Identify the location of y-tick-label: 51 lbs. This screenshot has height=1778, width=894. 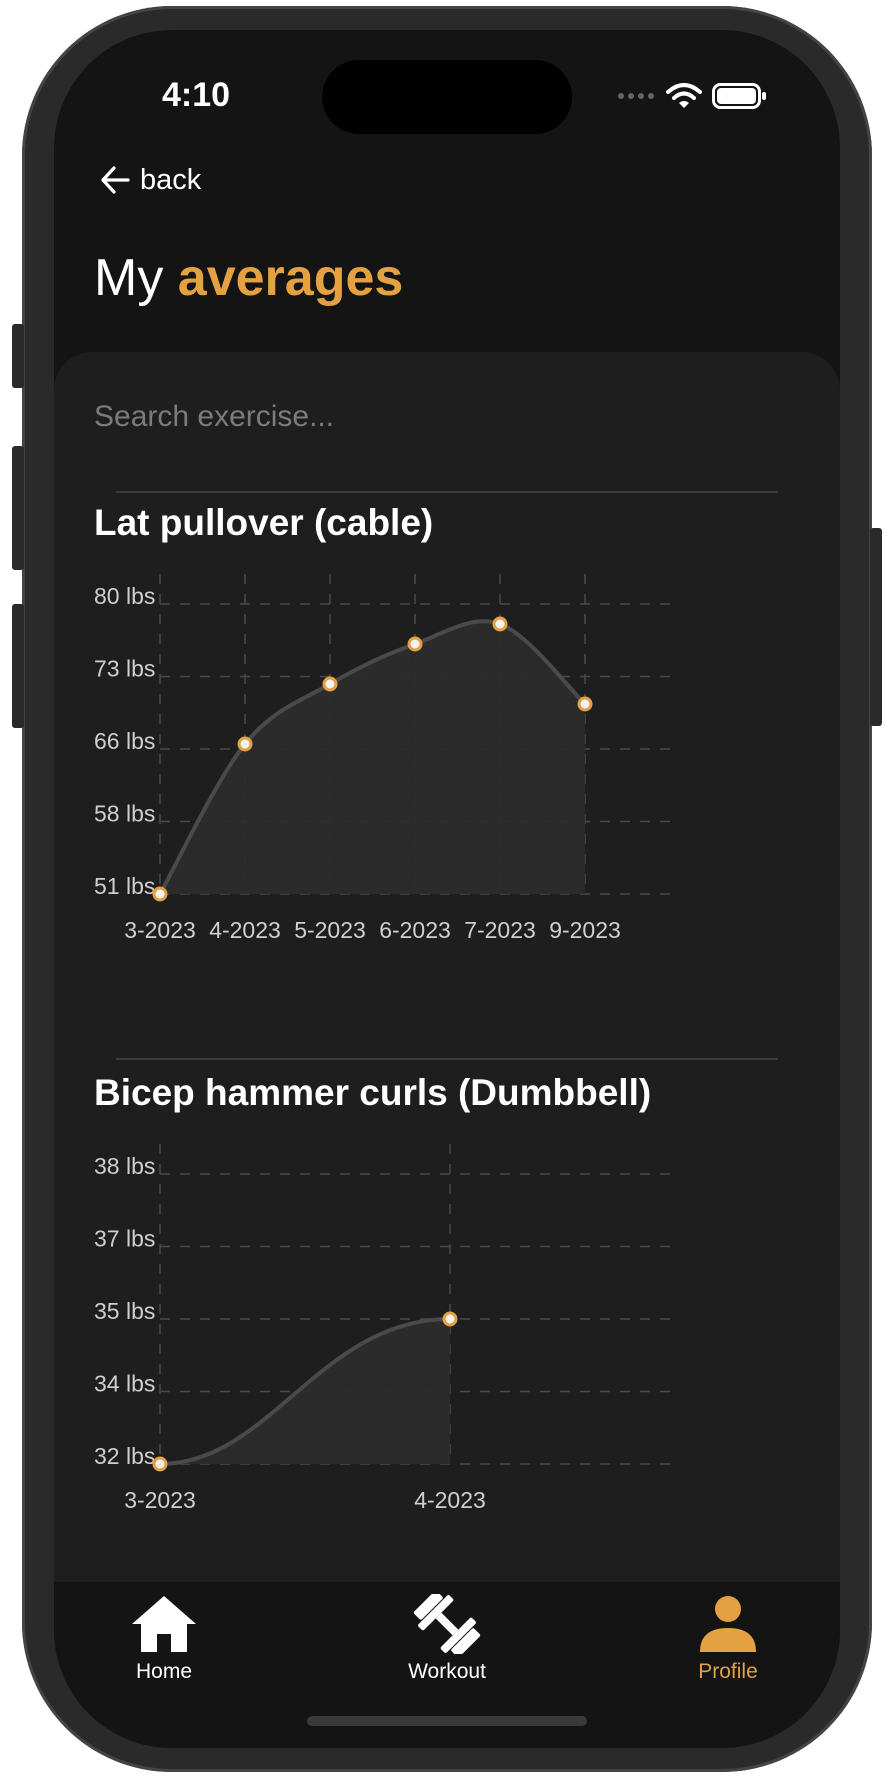
(124, 886).